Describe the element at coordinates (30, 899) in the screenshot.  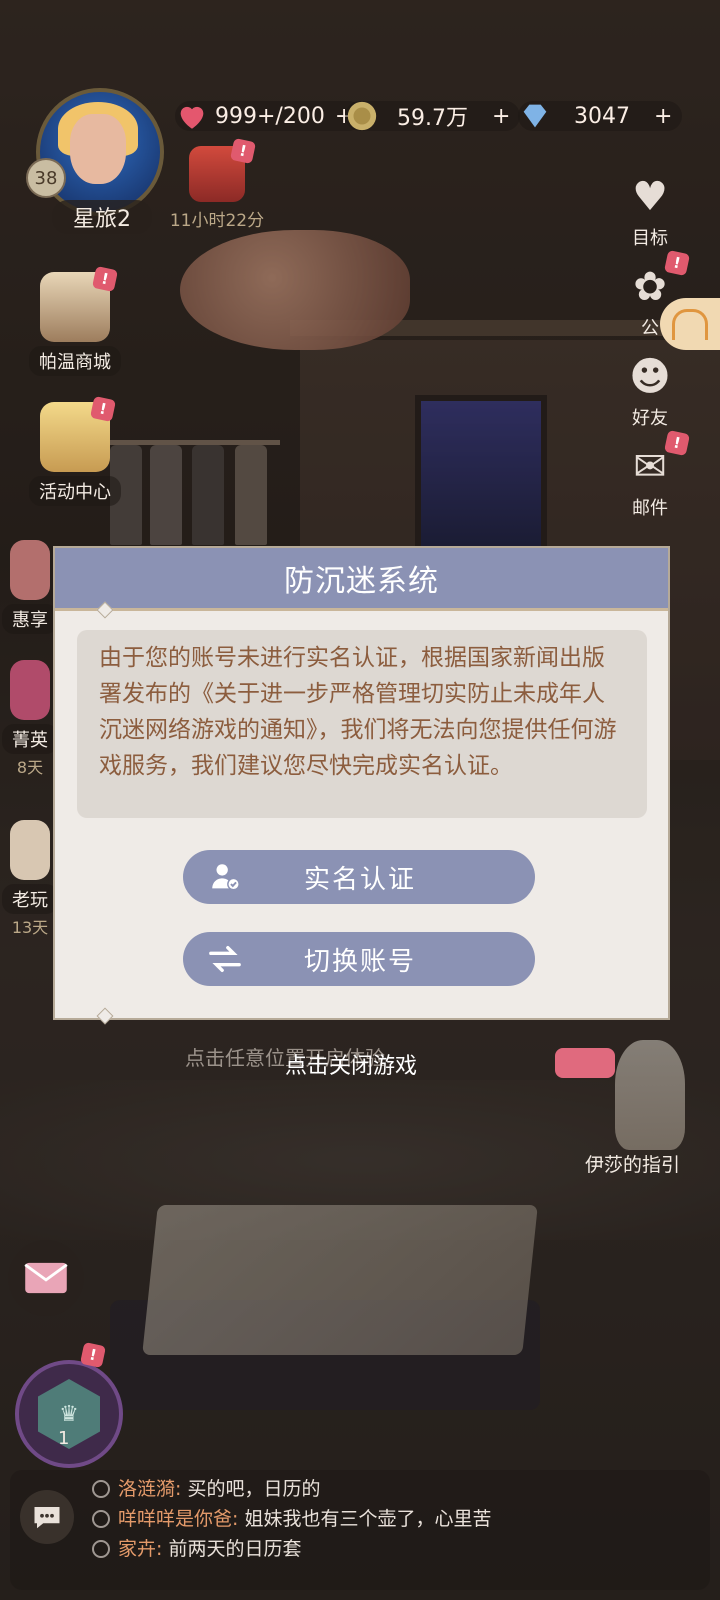
I see `veteran-label: 老玩` at that location.